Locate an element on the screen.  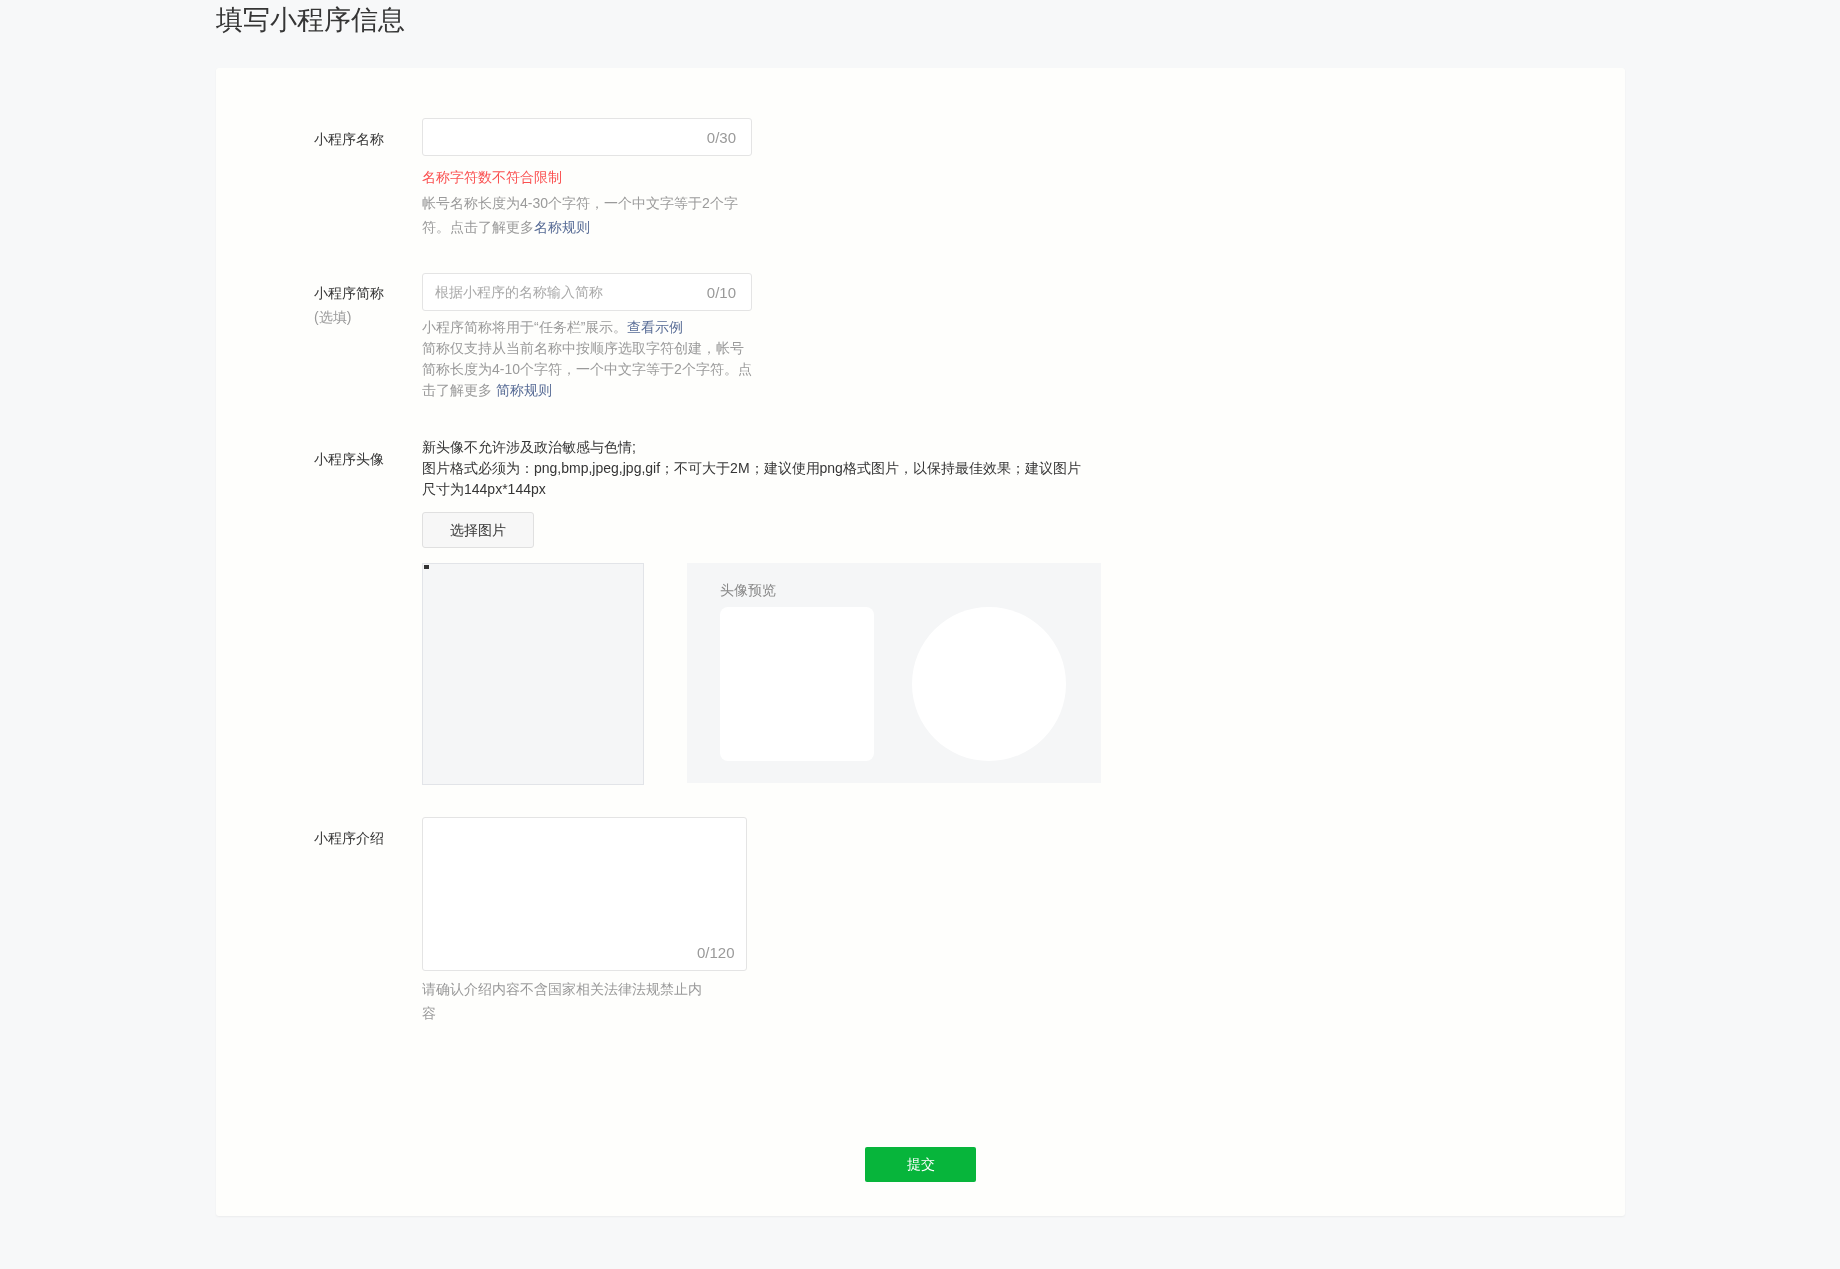
field-label: 小程序简称 is located at coordinates (349, 293).